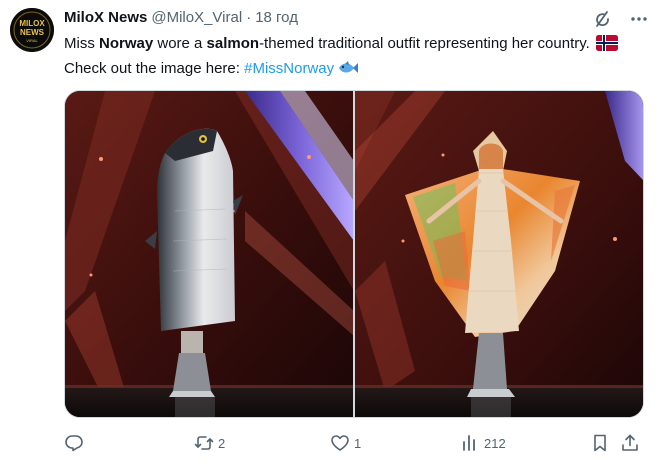 The height and width of the screenshot is (467, 664). I want to click on fish-emoji-icon, so click(348, 71).